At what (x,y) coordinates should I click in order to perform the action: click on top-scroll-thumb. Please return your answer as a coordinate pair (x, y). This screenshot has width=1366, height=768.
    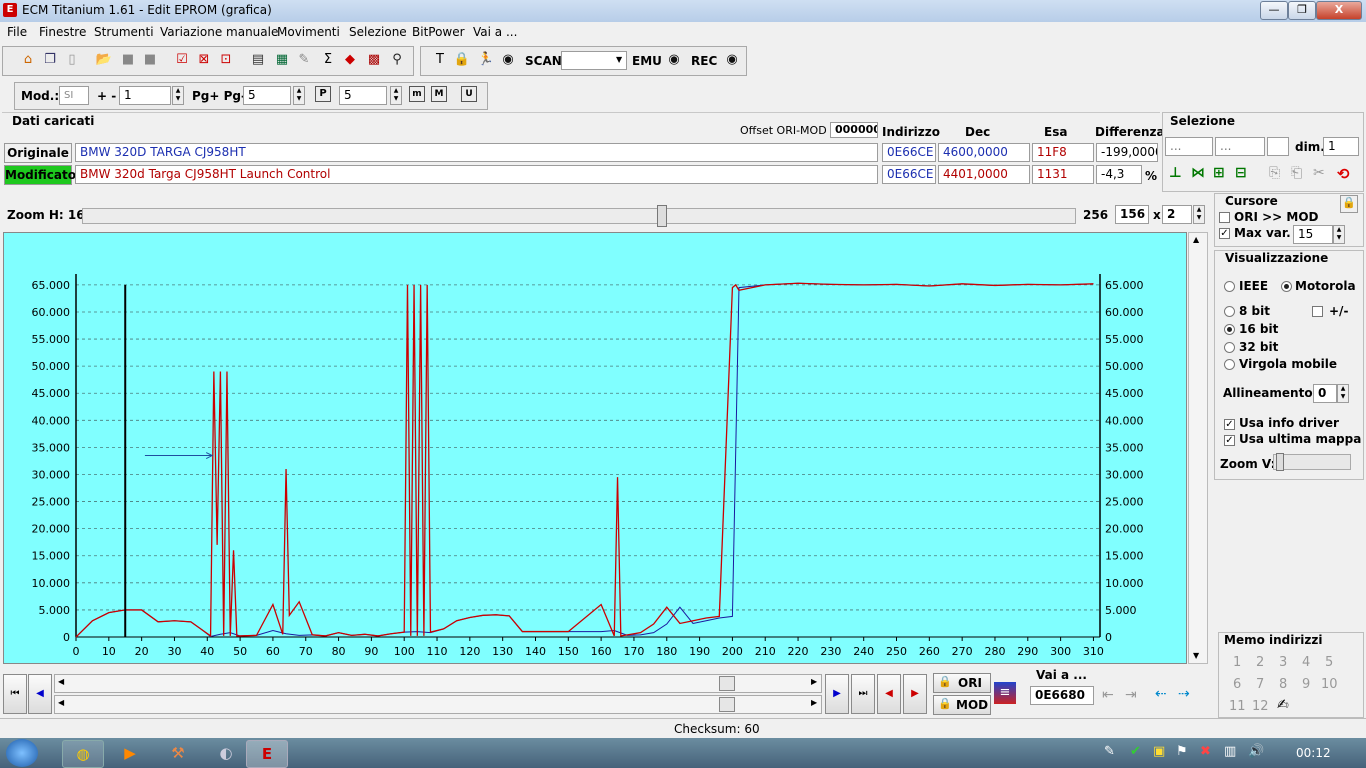
    Looking at the image, I should click on (727, 683).